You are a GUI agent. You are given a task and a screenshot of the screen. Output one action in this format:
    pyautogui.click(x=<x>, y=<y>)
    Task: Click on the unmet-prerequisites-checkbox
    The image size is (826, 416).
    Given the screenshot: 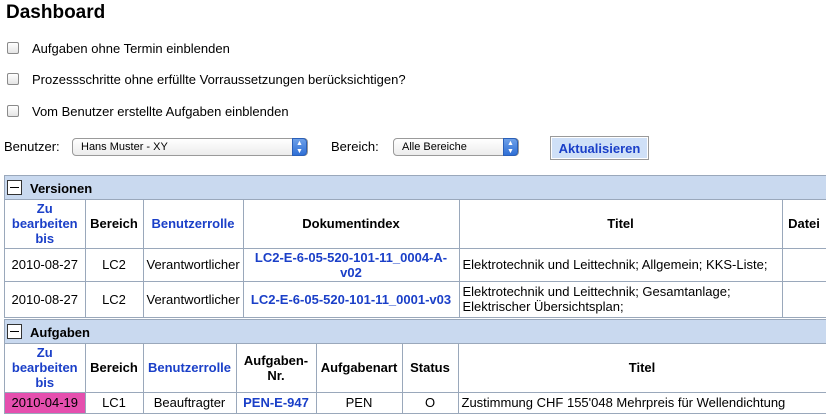 What is the action you would take?
    pyautogui.click(x=13, y=79)
    